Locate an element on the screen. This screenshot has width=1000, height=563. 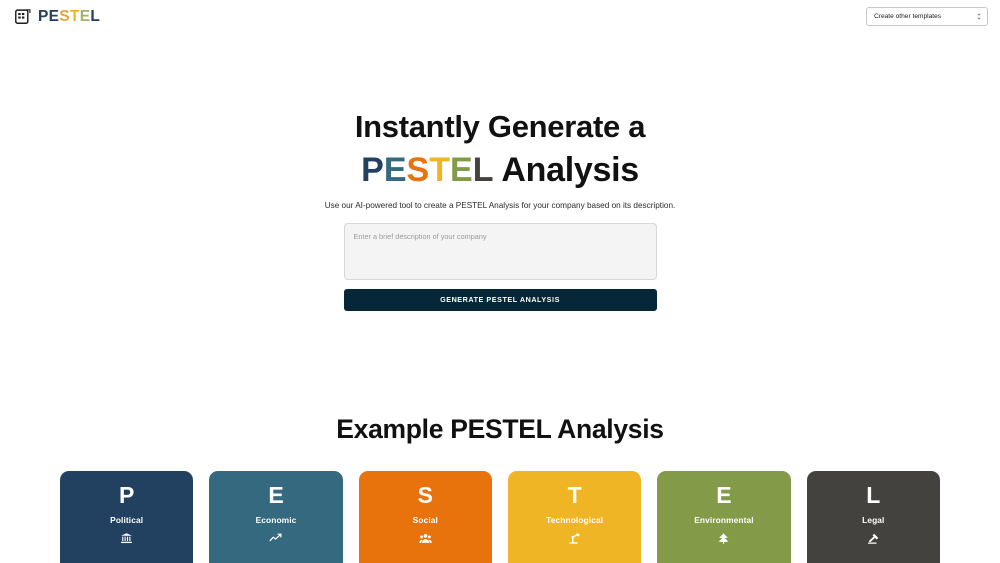
example-card-social: S Social is located at coordinates (425, 516).